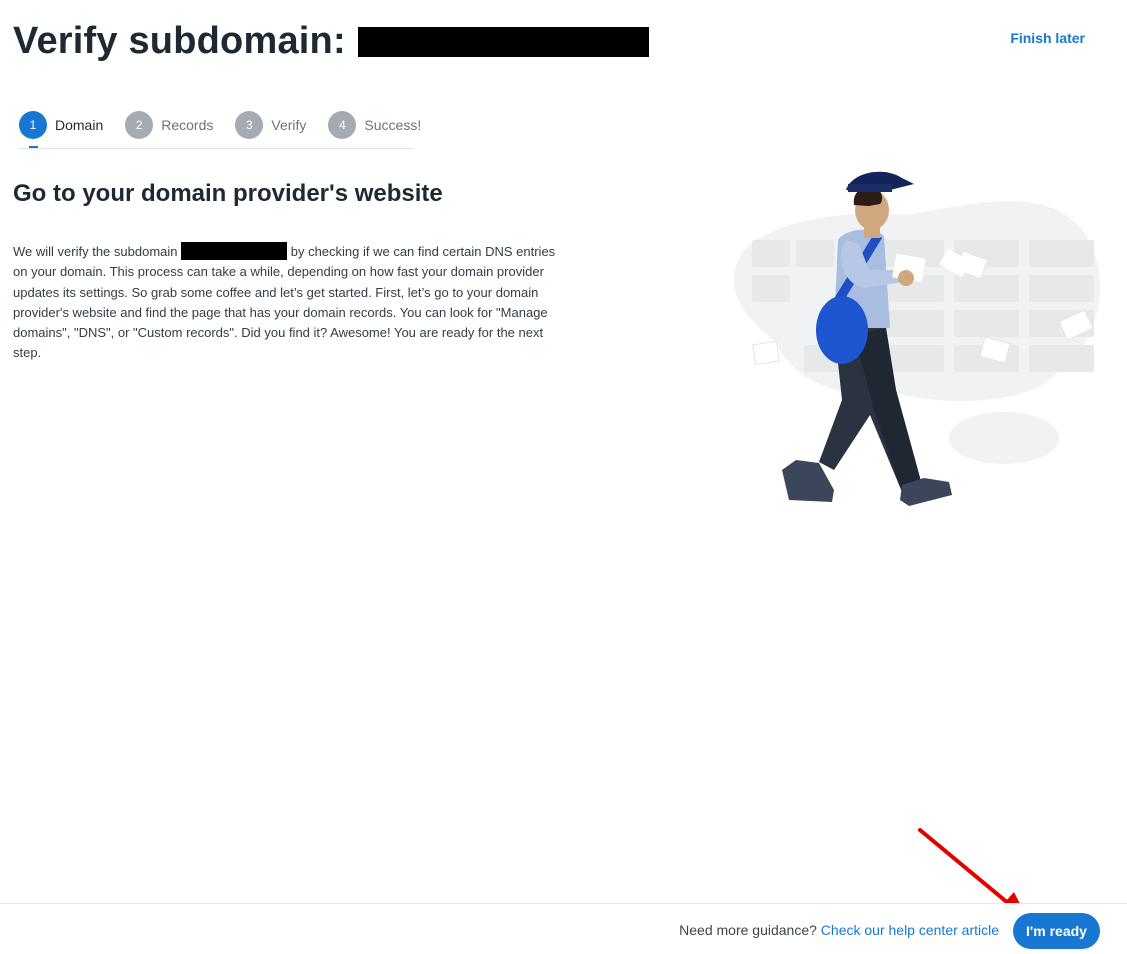 The image size is (1127, 954). I want to click on step-label: Success!, so click(393, 125).